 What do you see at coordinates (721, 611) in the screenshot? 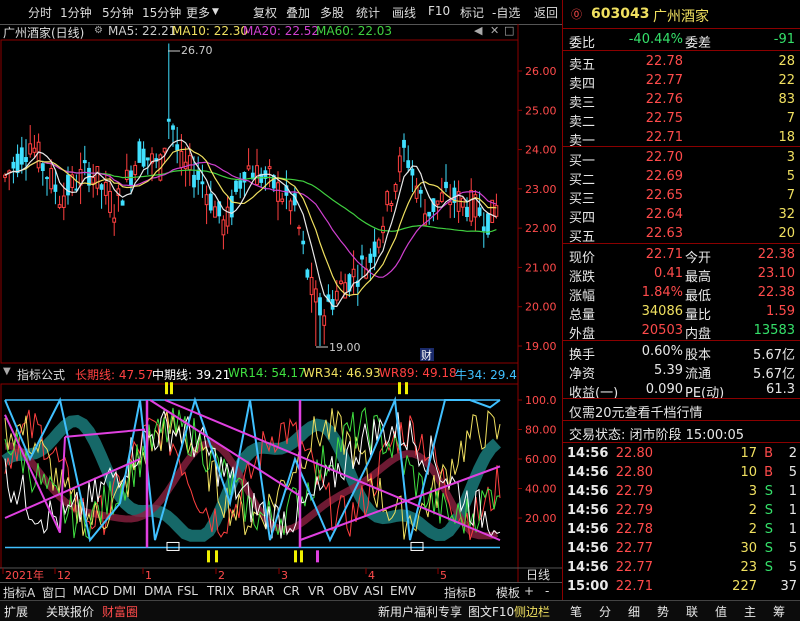
I see `panel-icon-5: 值` at bounding box center [721, 611].